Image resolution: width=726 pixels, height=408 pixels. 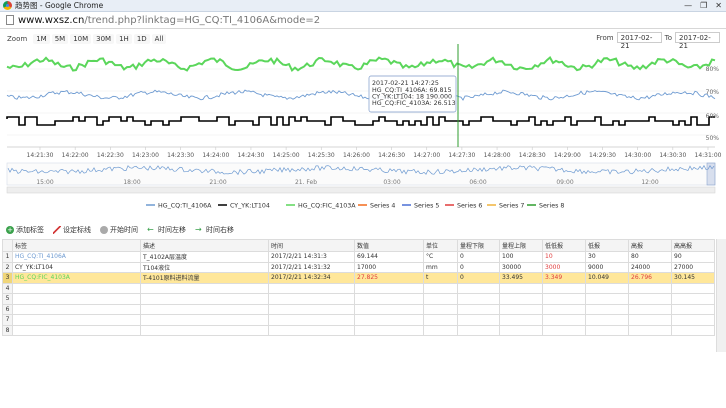 What do you see at coordinates (166, 230) in the screenshot?
I see `time-left-button: ← 时间左移` at bounding box center [166, 230].